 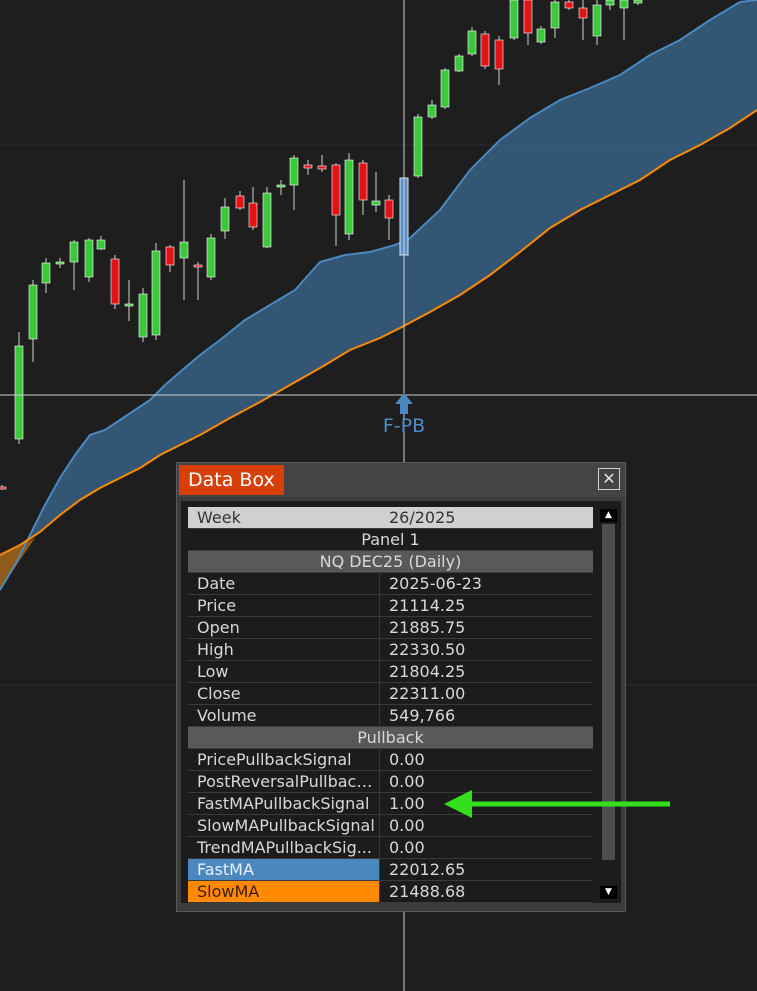 I want to click on week-label: Week, so click(x=219, y=517).